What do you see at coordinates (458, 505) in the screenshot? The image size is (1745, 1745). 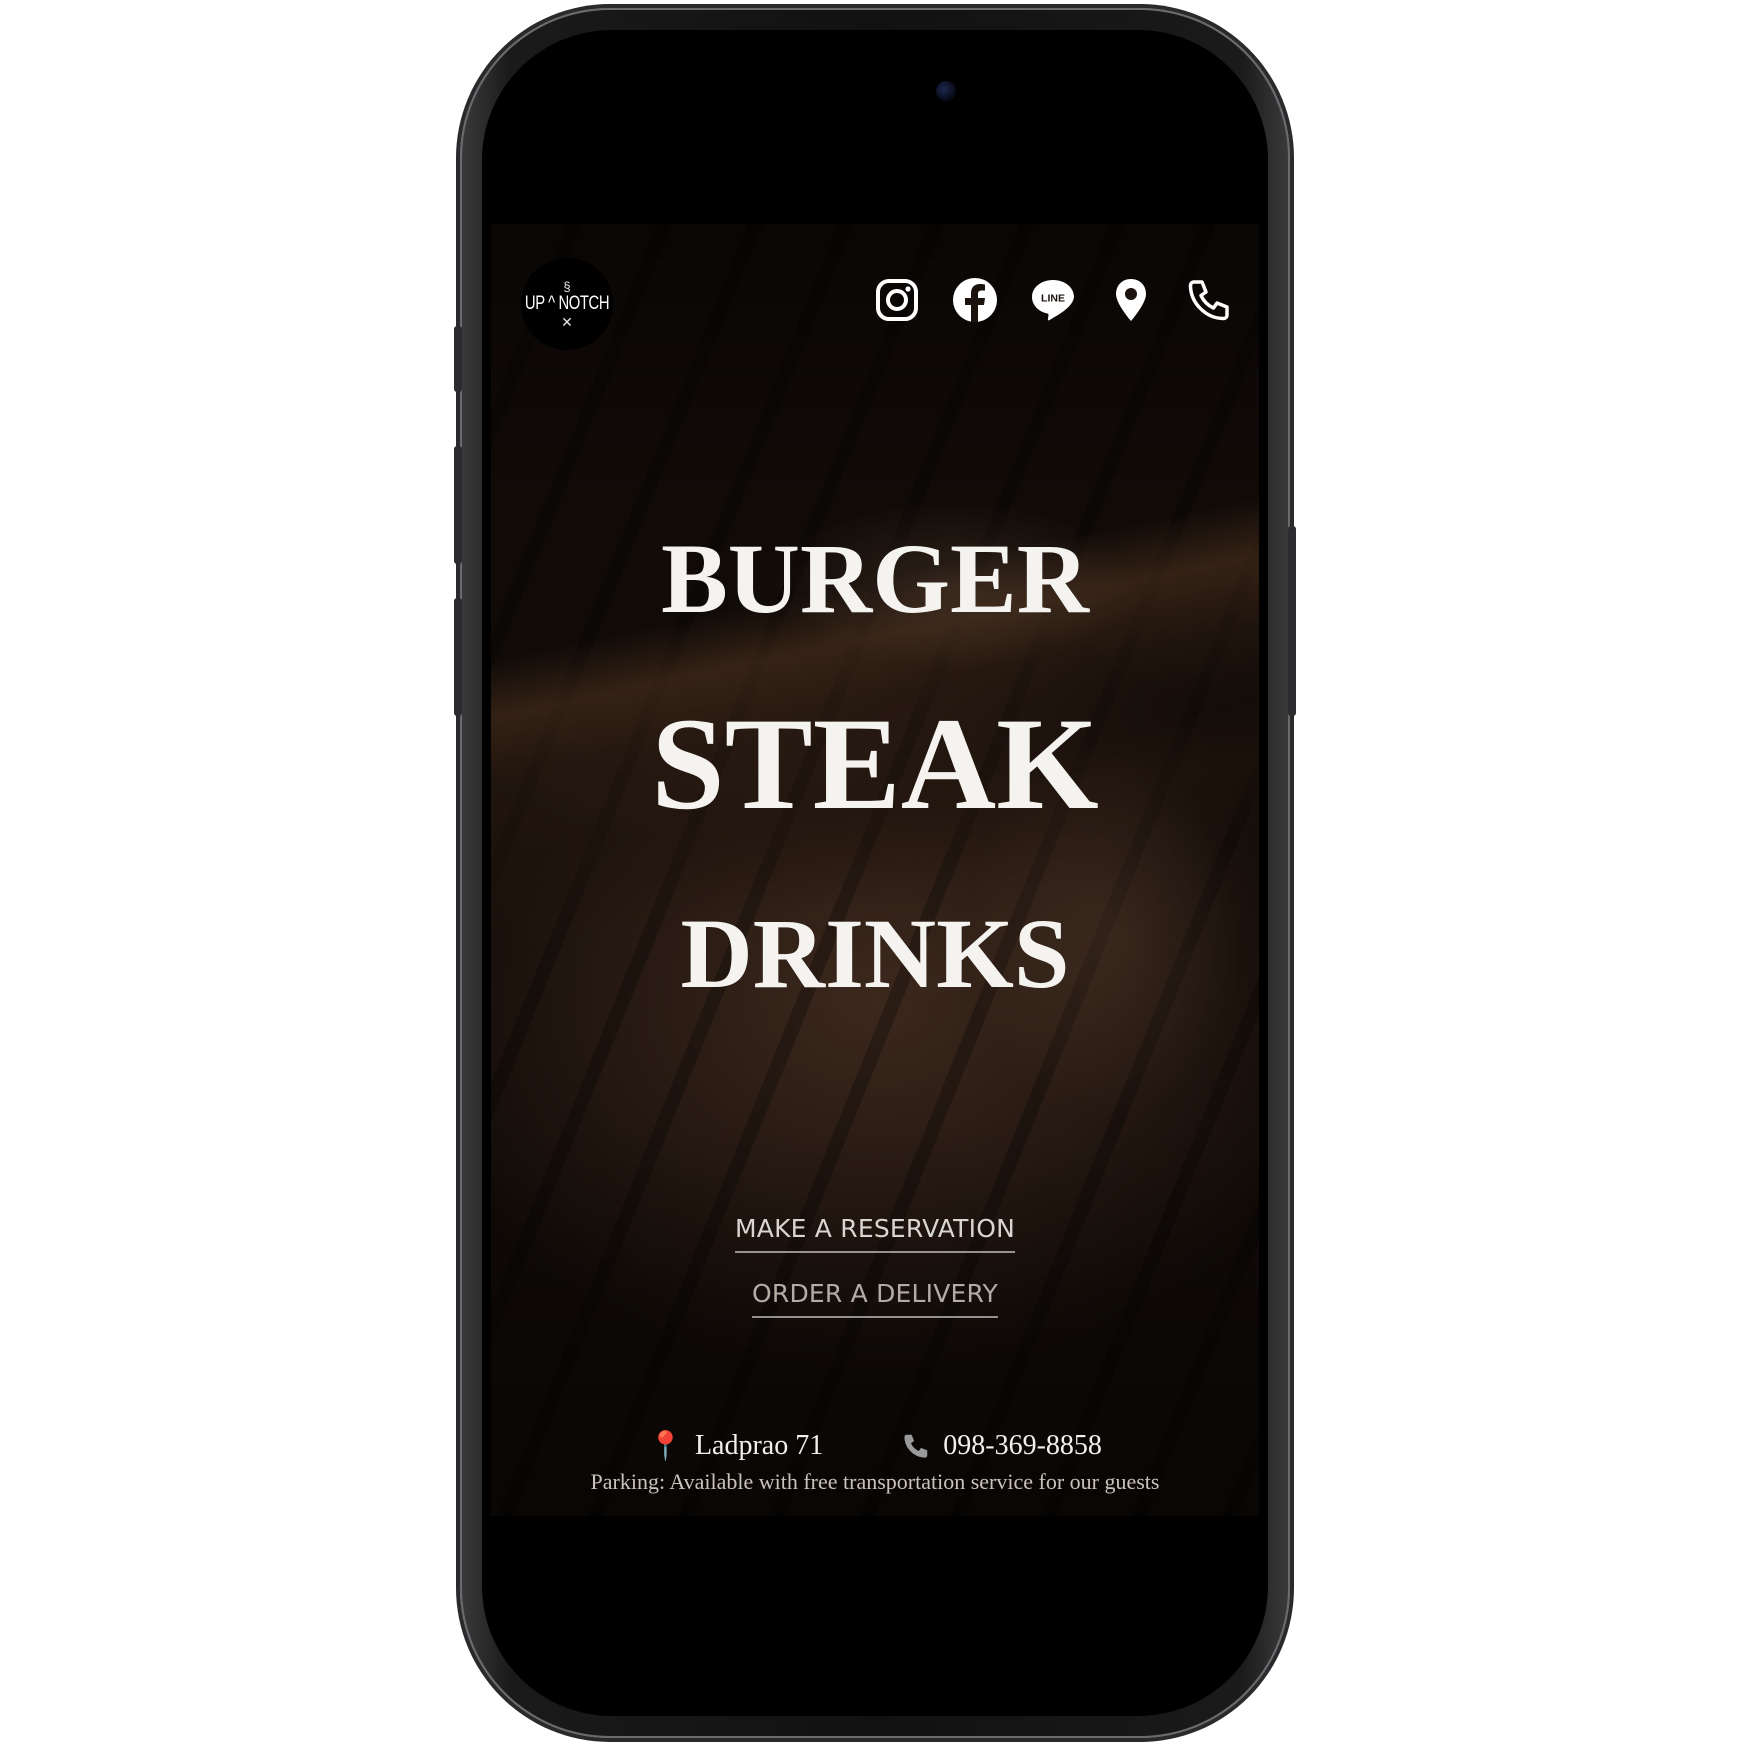 I see `volume-up-button` at bounding box center [458, 505].